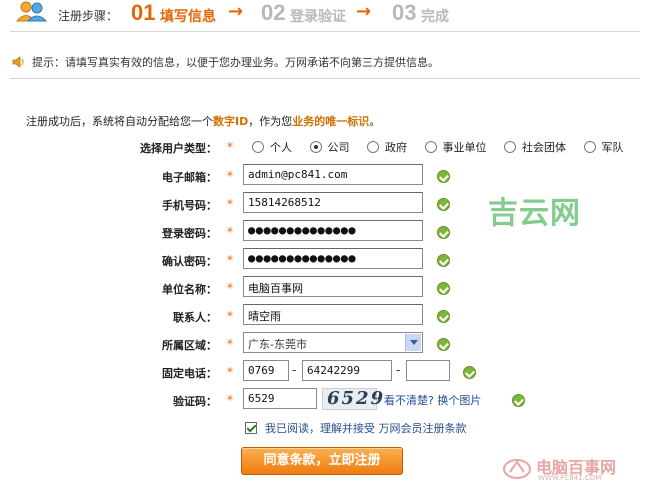 This screenshot has height=492, width=645. Describe the element at coordinates (570, 470) in the screenshot. I see `watermark-site2: 电脑百事网 WWW.PC841.COM` at that location.